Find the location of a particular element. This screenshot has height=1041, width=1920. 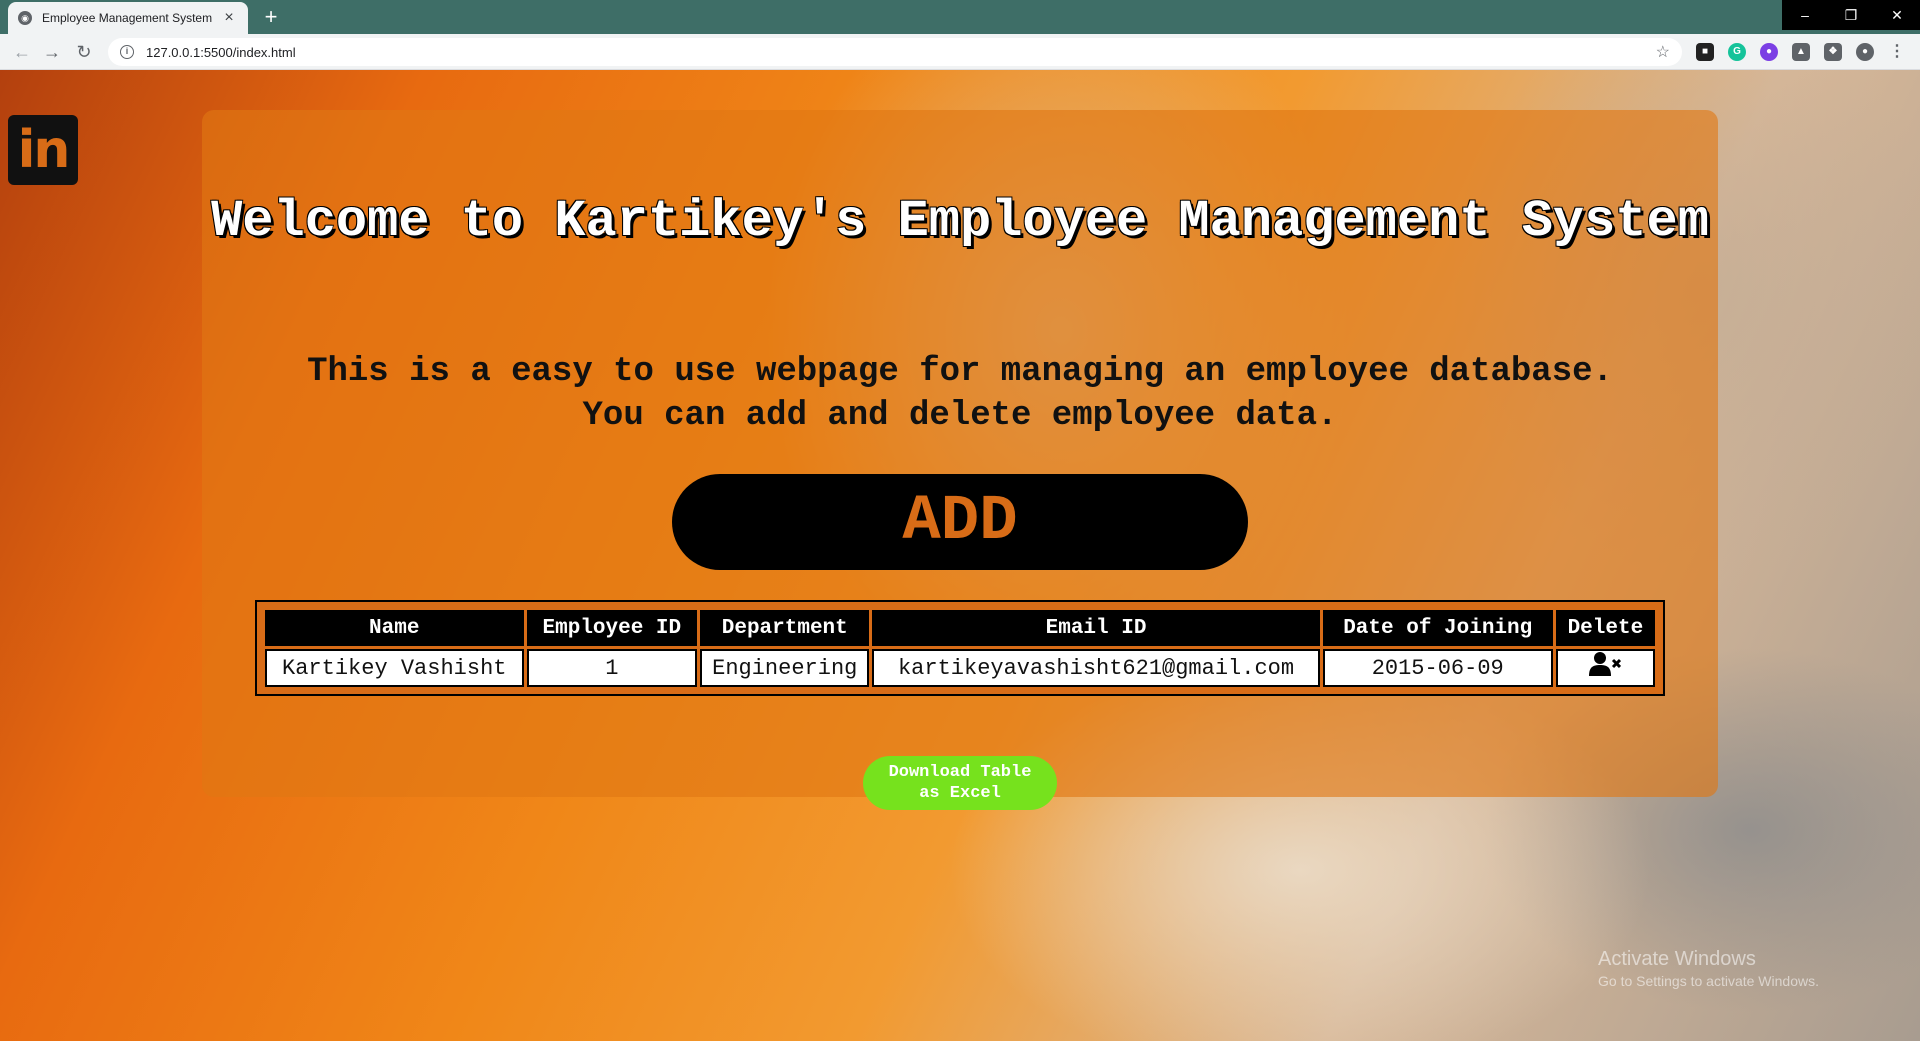

restore-icon: ❐ is located at coordinates (1851, 15).